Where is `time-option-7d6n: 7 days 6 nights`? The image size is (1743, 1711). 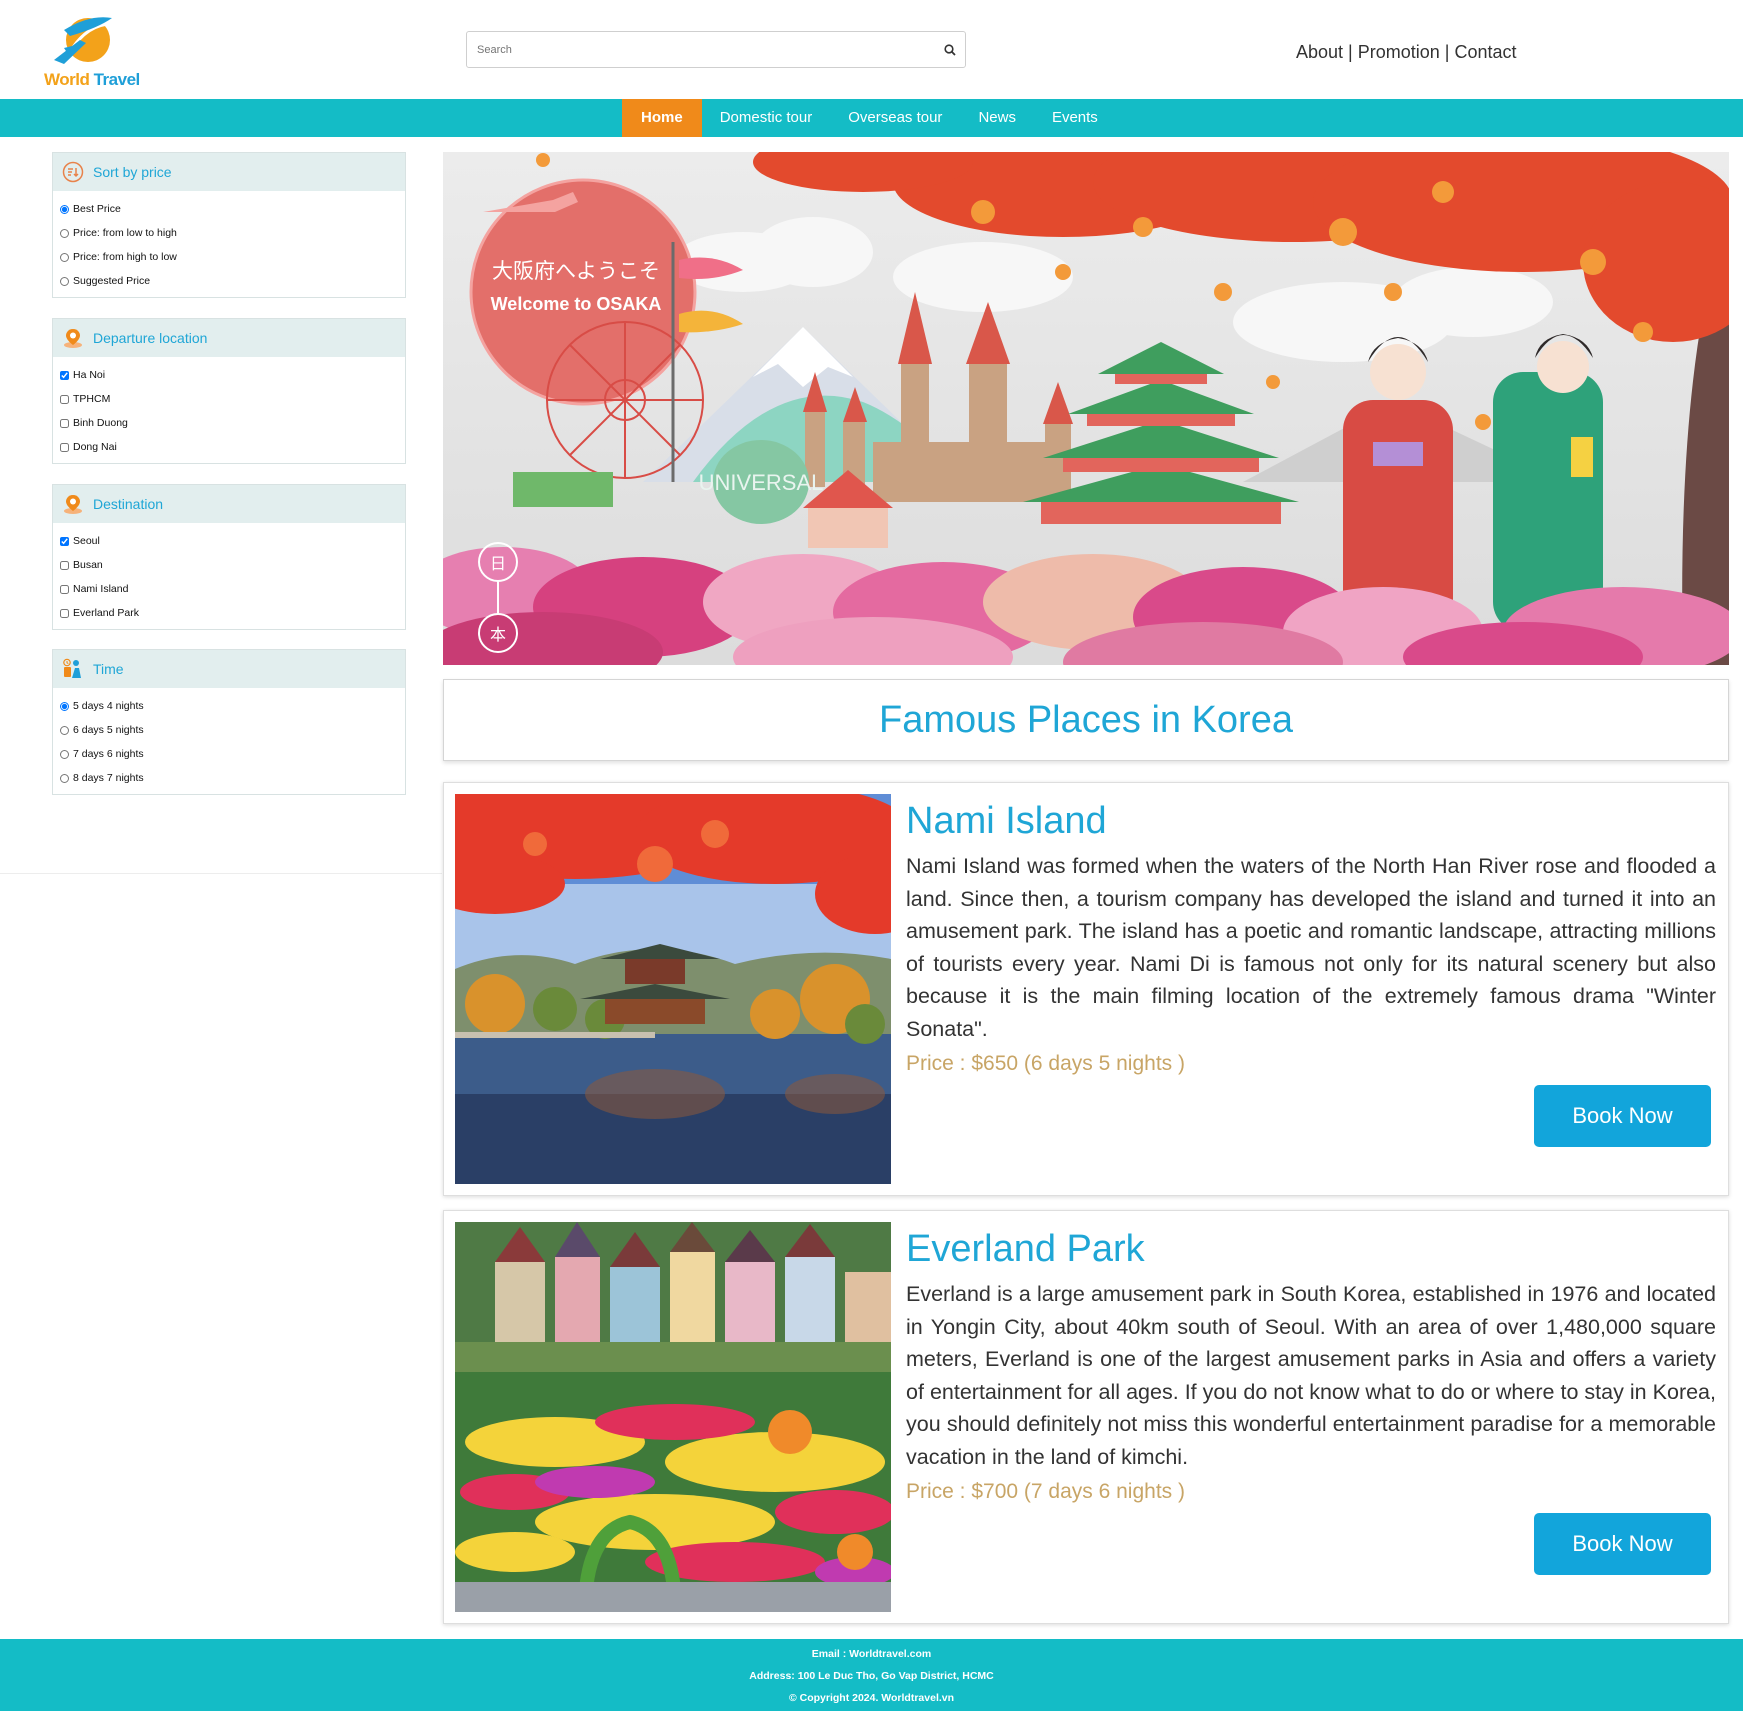
time-option-7d6n: 7 days 6 nights is located at coordinates (229, 754).